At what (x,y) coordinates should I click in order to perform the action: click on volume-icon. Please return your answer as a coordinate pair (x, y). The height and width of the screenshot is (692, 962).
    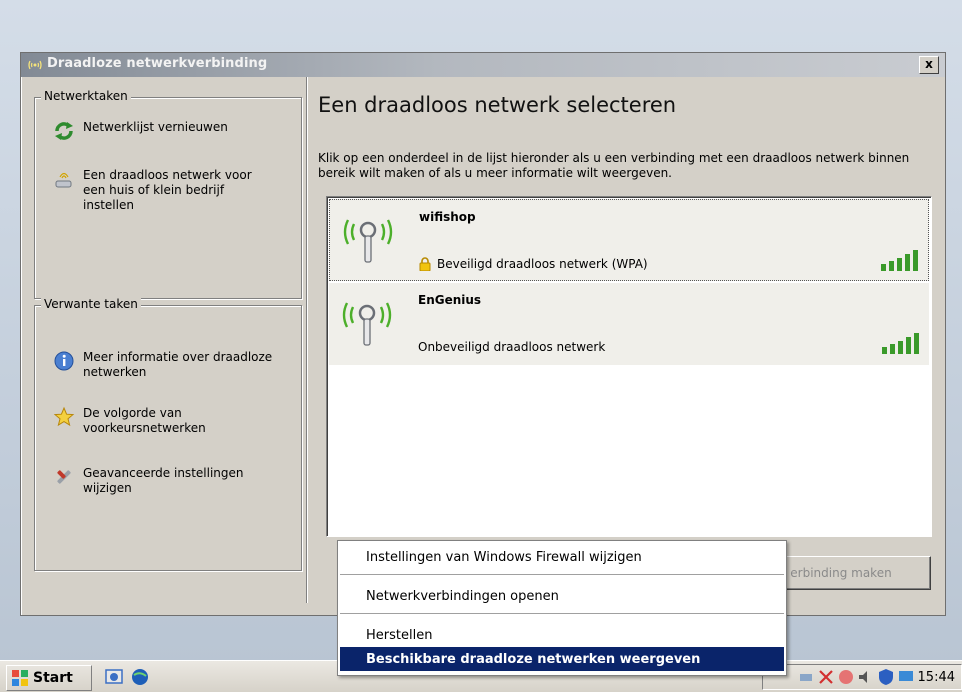
    Looking at the image, I should click on (866, 677).